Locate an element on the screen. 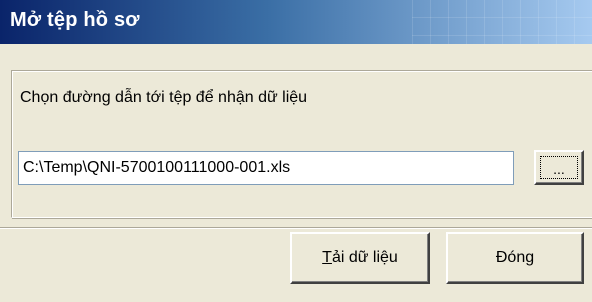 The height and width of the screenshot is (302, 592). close-button-label: Đón is located at coordinates (510, 257).